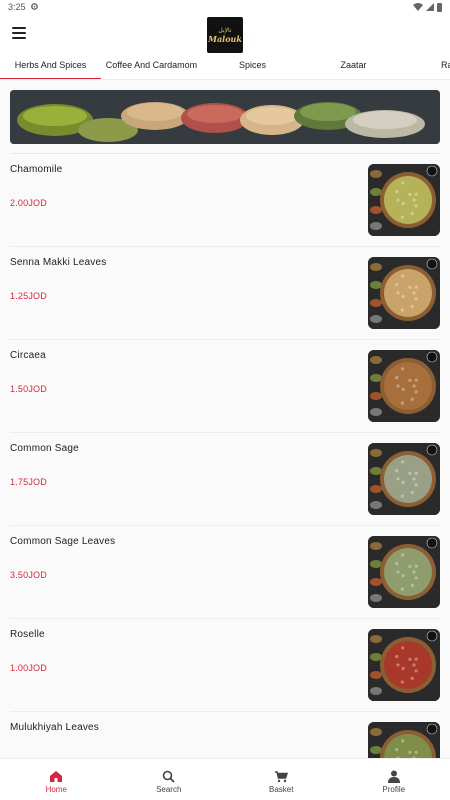 The height and width of the screenshot is (800, 450). What do you see at coordinates (44, 448) in the screenshot?
I see `product-name: Common Sage` at bounding box center [44, 448].